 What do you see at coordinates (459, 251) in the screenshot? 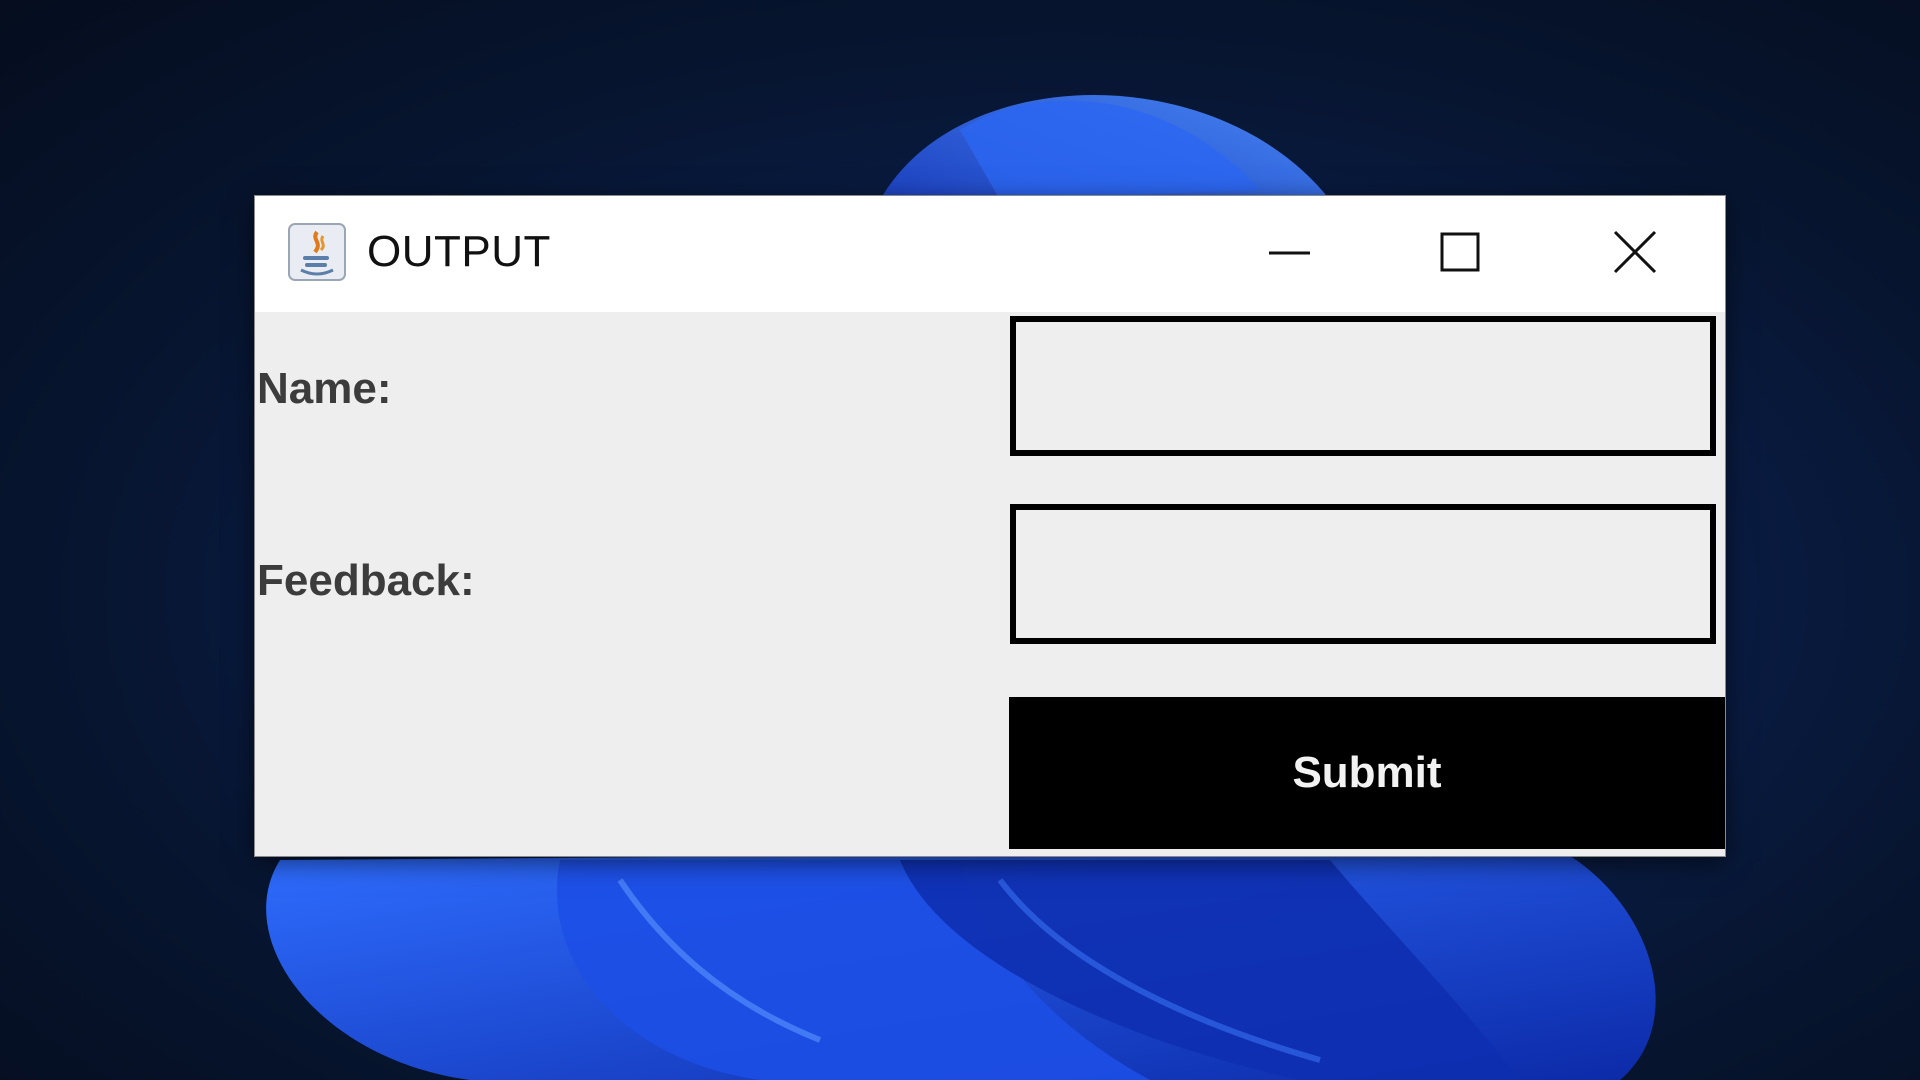
I see `window-title: OUTPUT` at bounding box center [459, 251].